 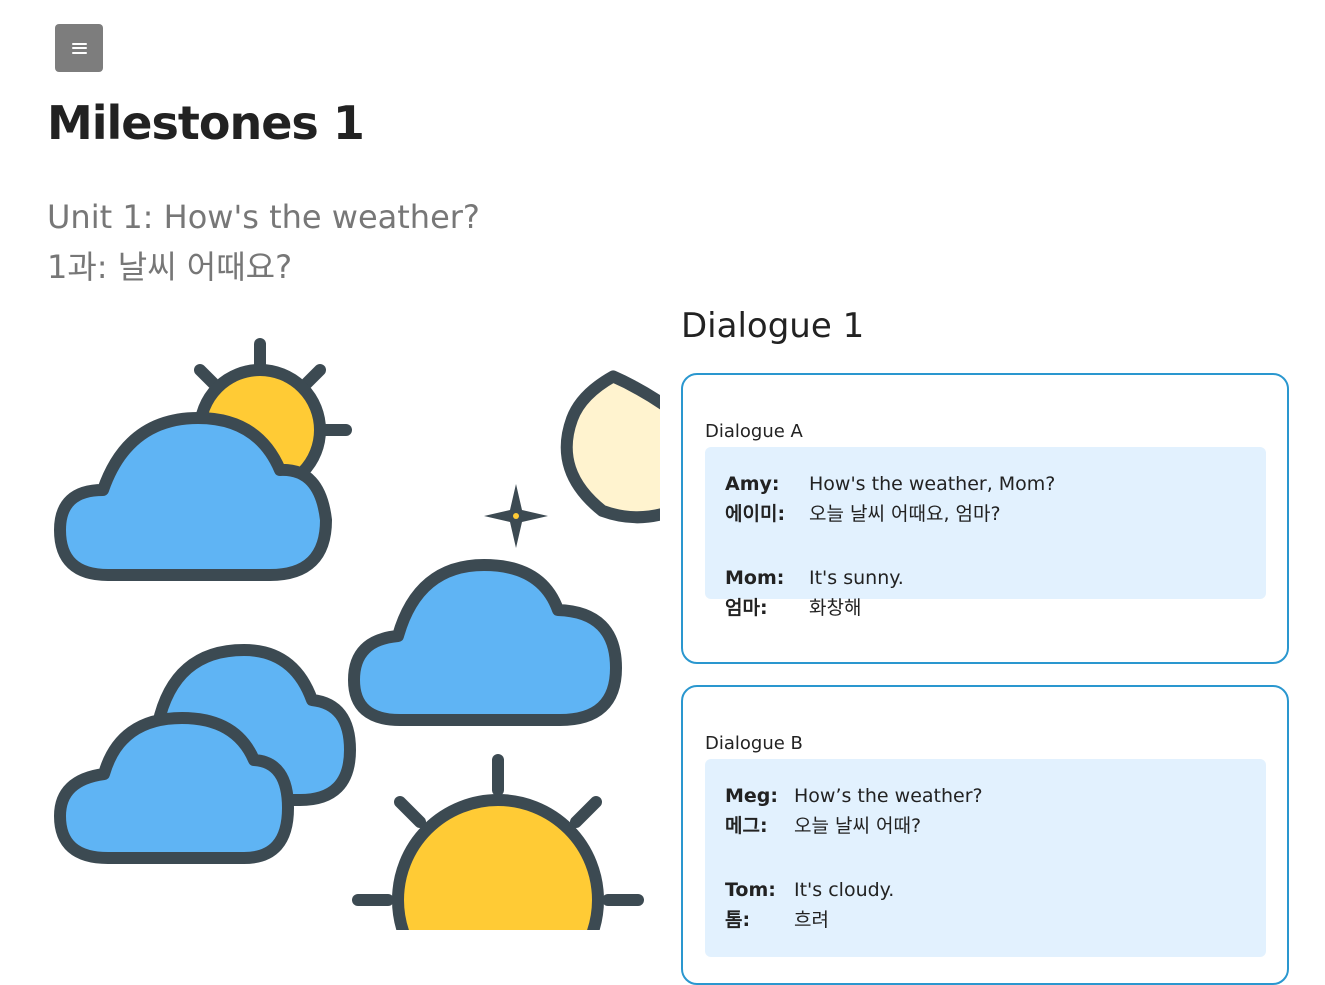 I want to click on menu-button, so click(x=79, y=48).